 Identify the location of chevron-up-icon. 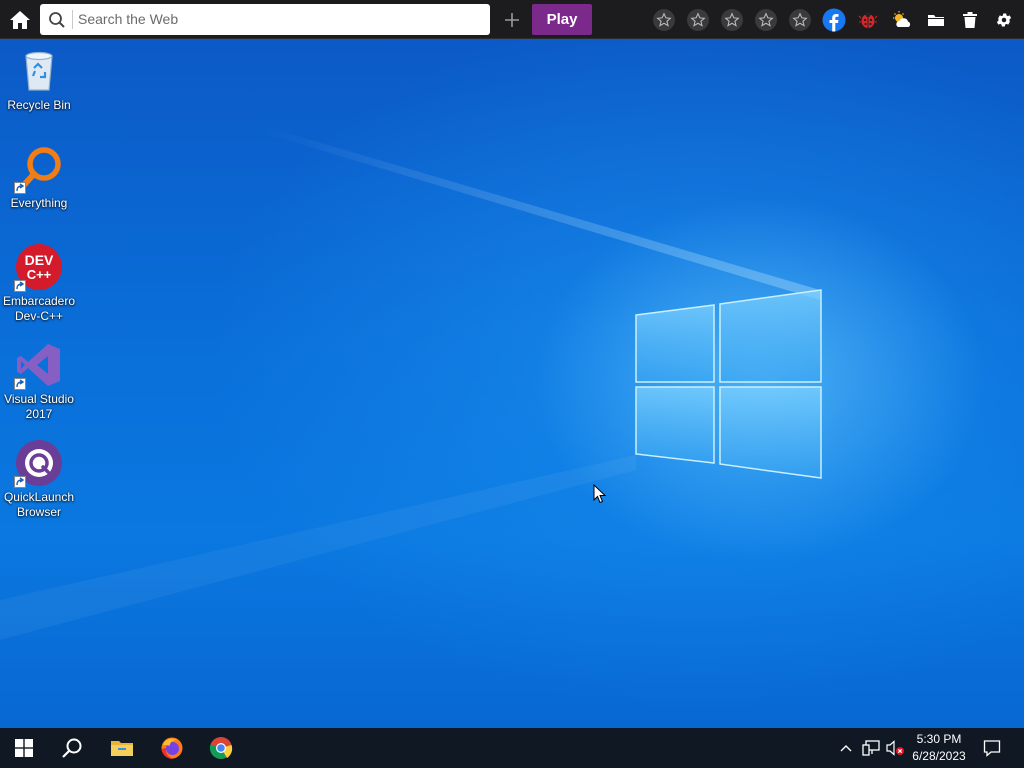
(846, 748).